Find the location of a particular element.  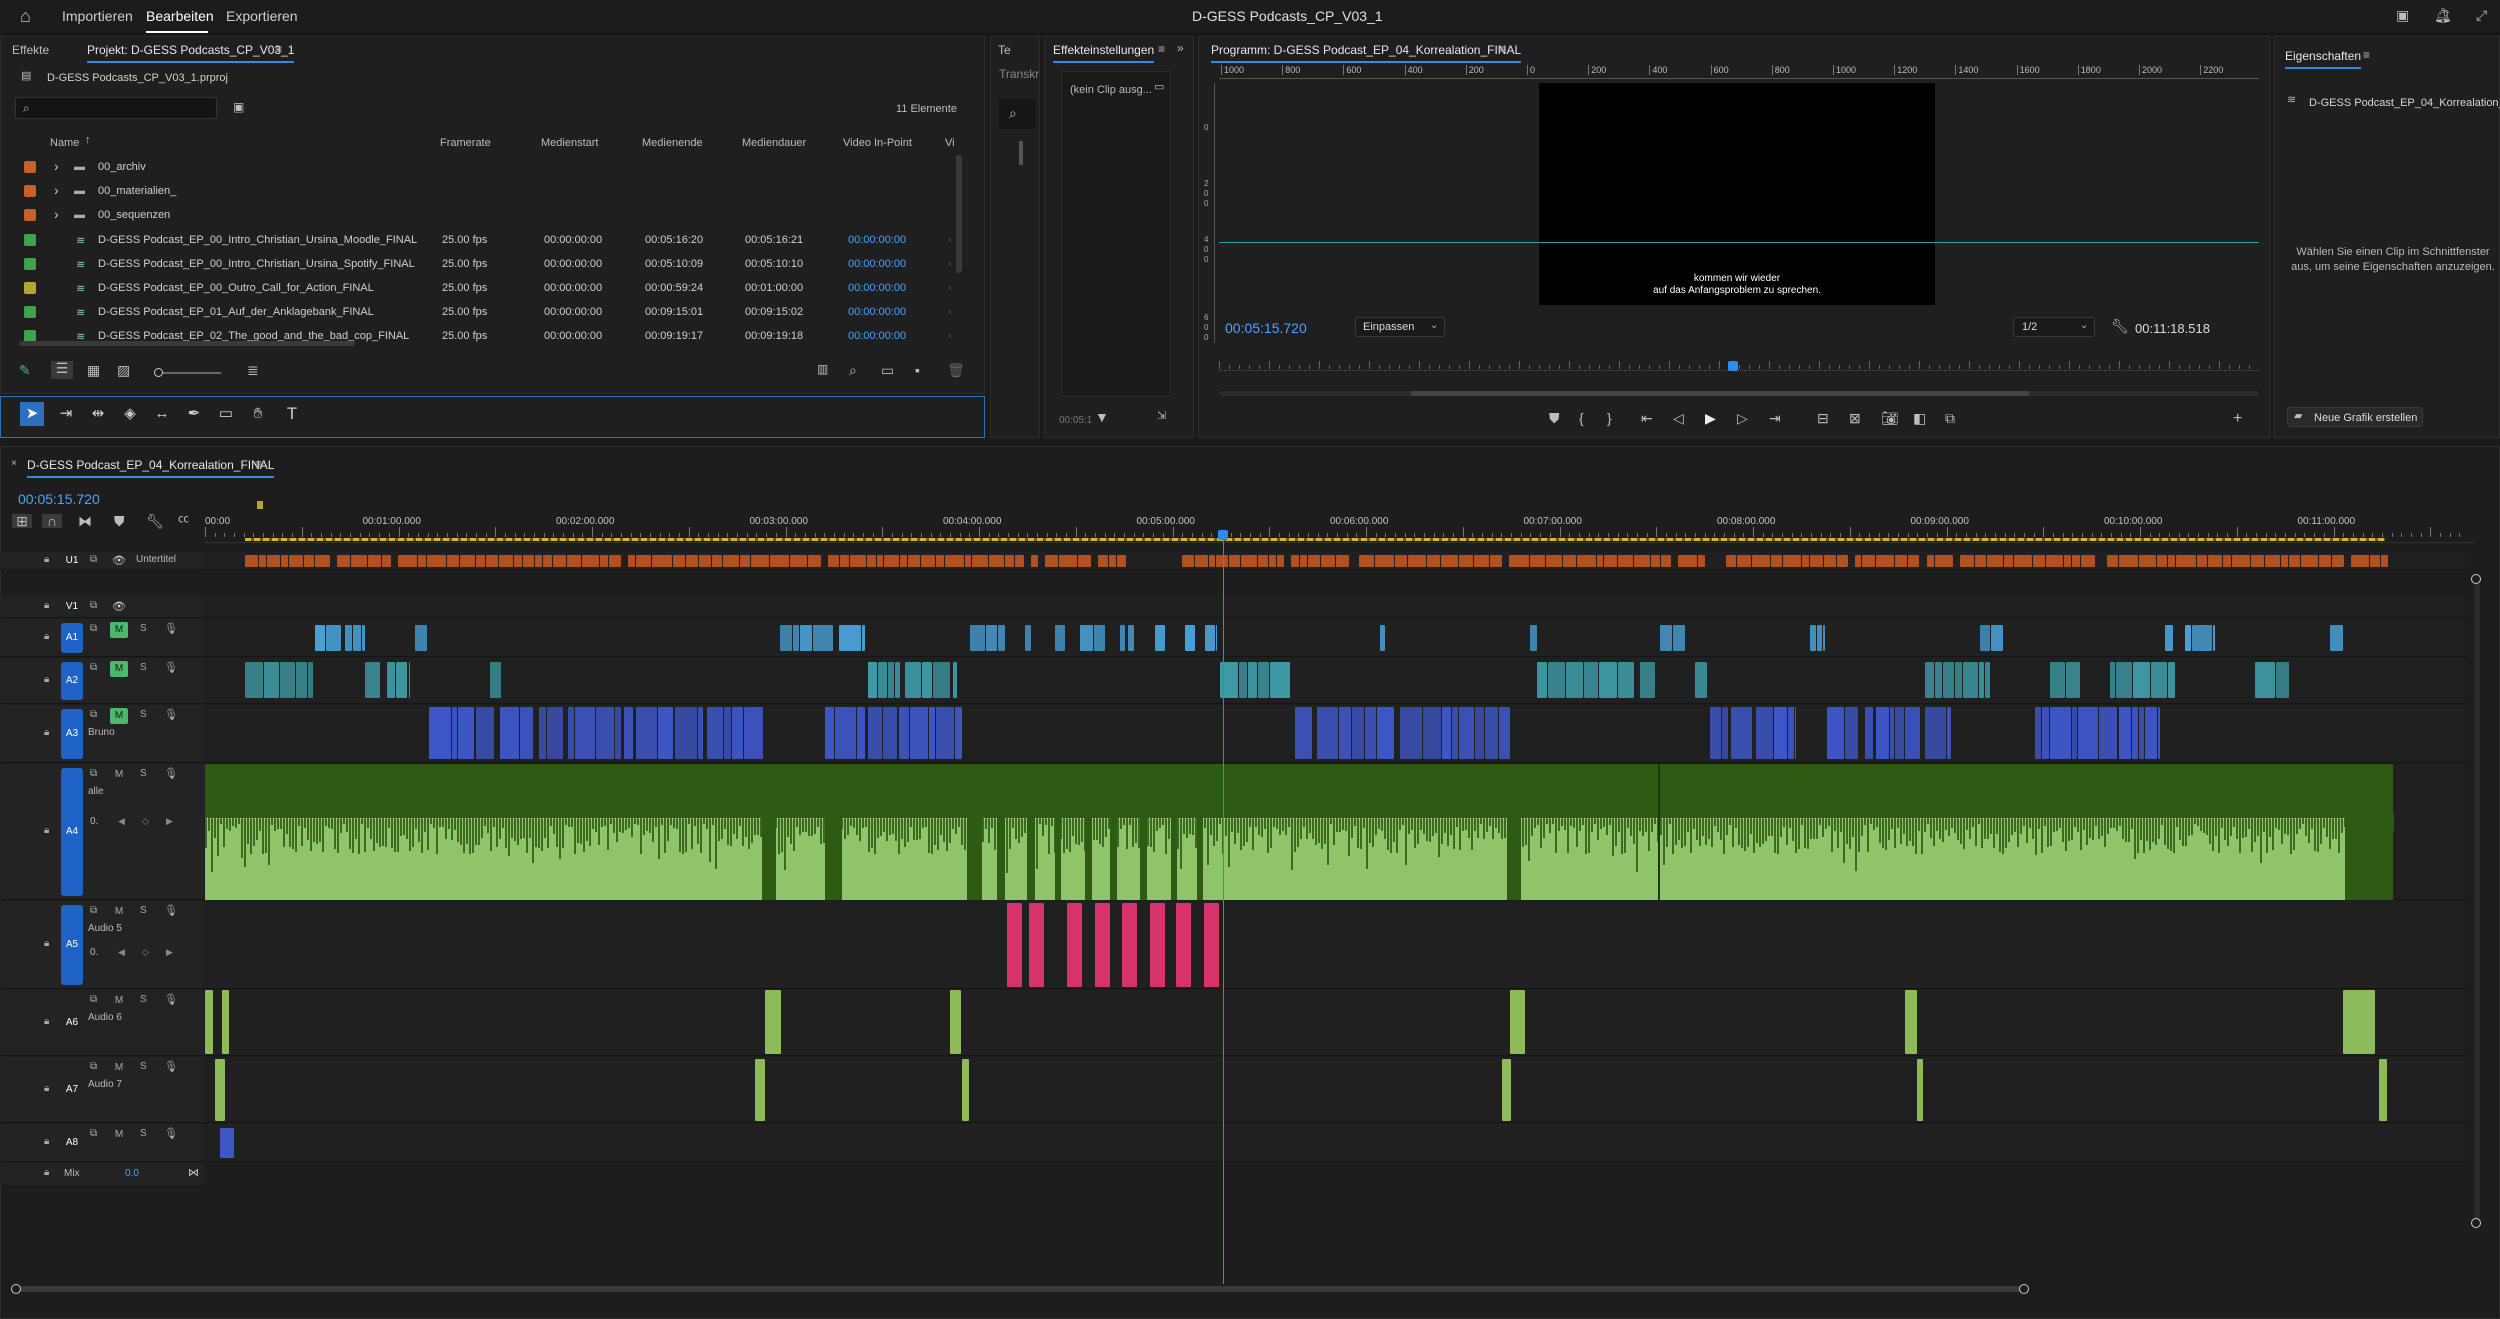

track-target-a8: A8 is located at coordinates (72, 1143).